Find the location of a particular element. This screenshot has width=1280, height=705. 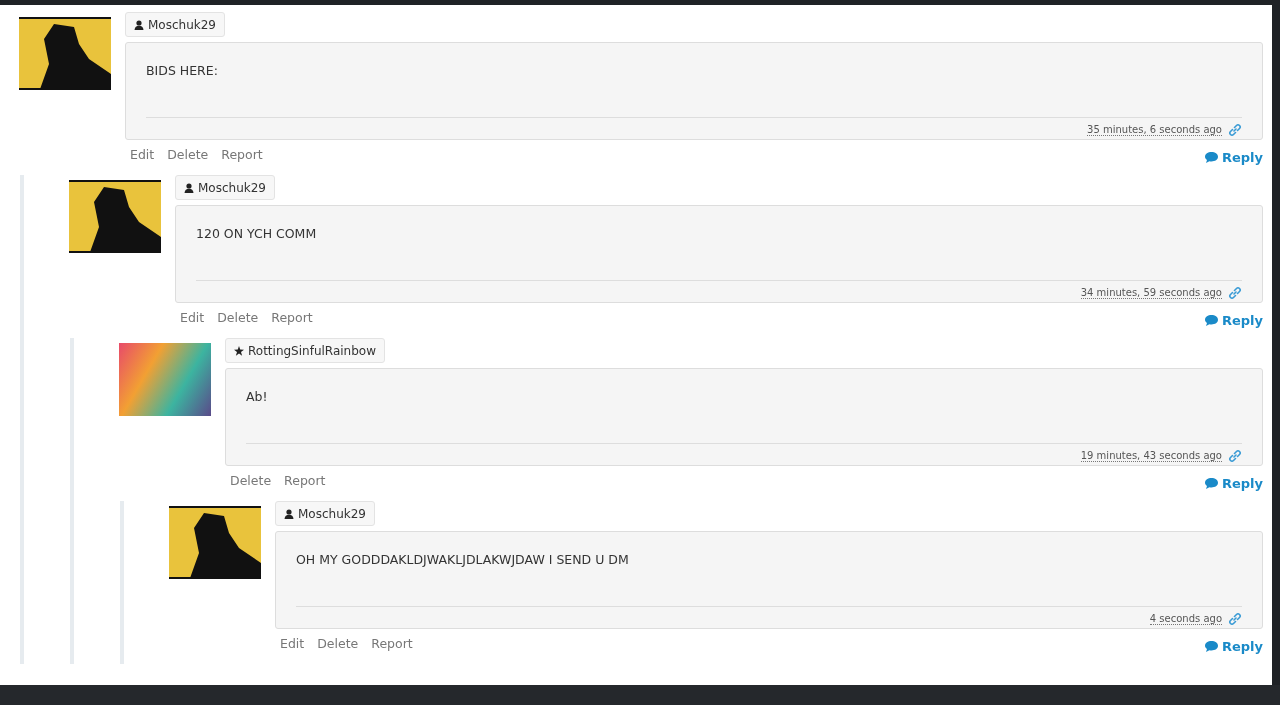

timestamp: 35 minutes, 6 seconds ago is located at coordinates (1154, 130).